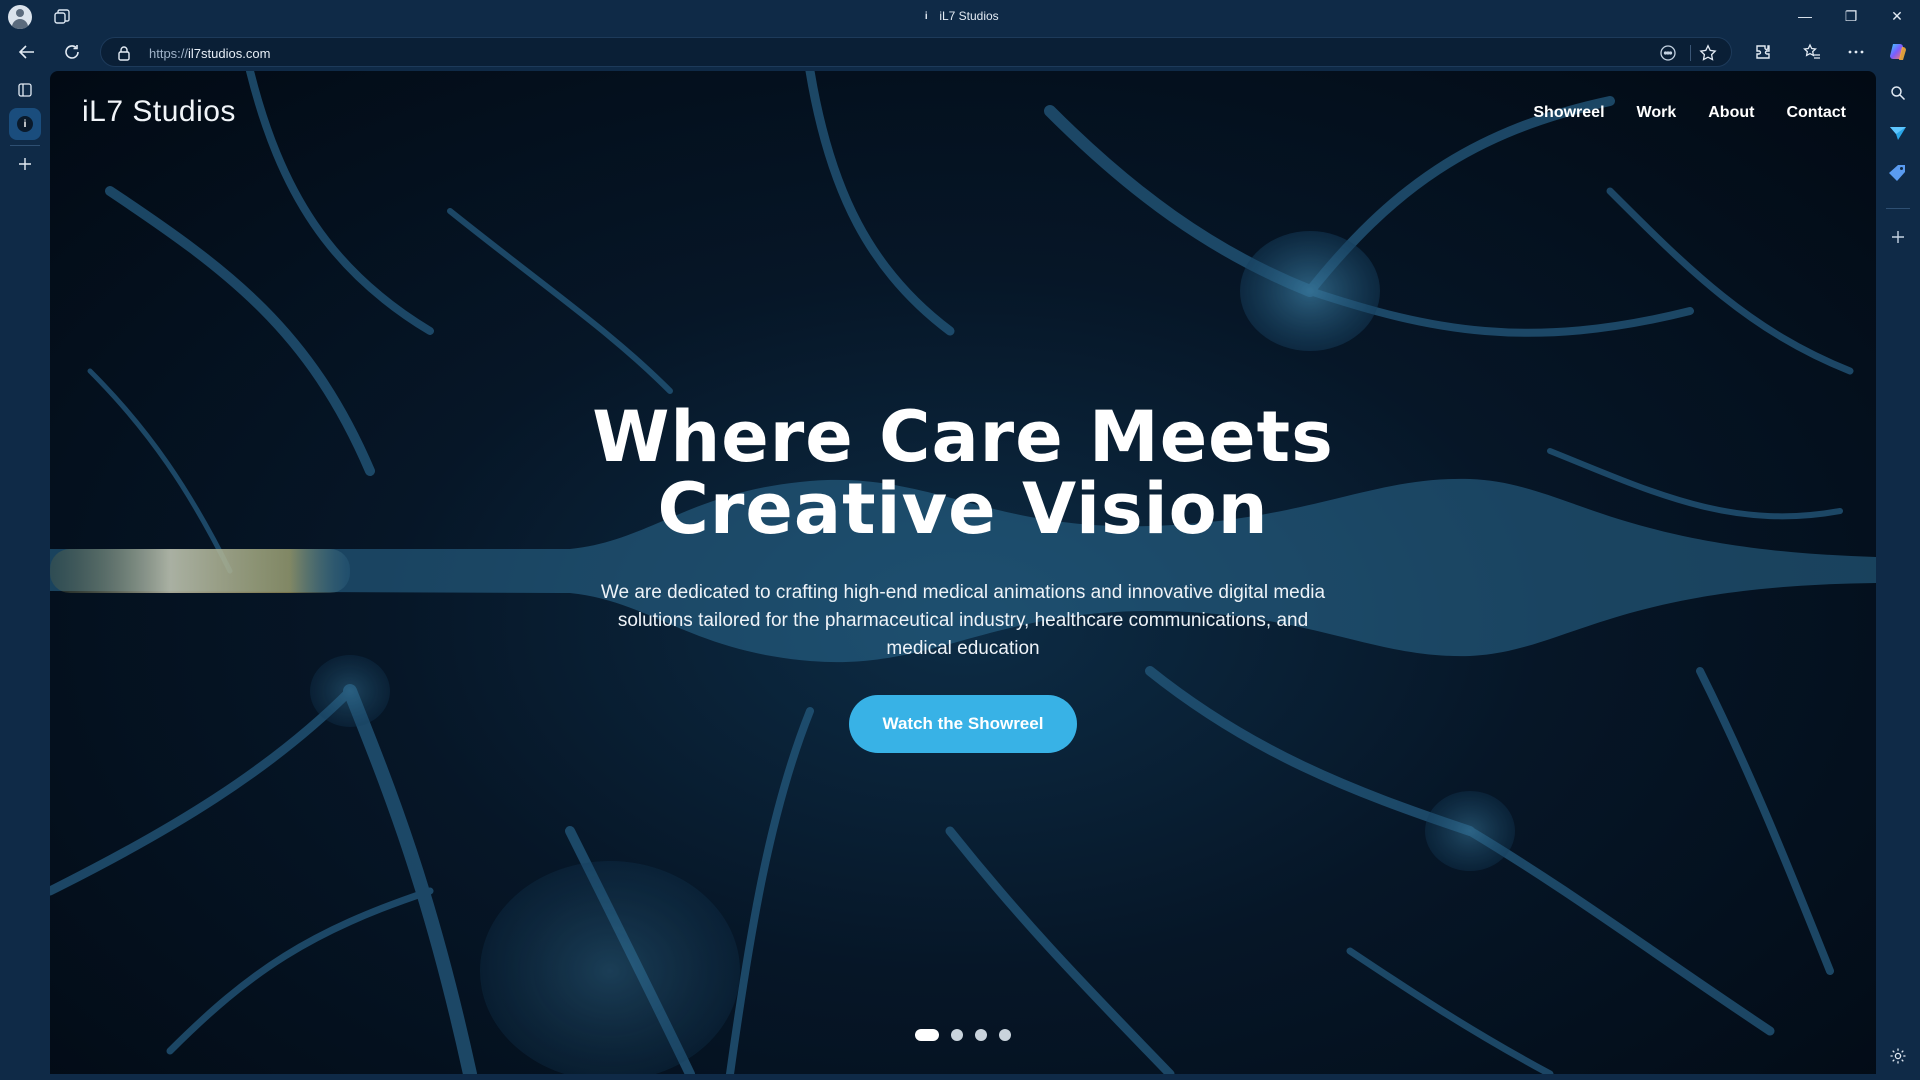  I want to click on refresh-icon, so click(72, 52).